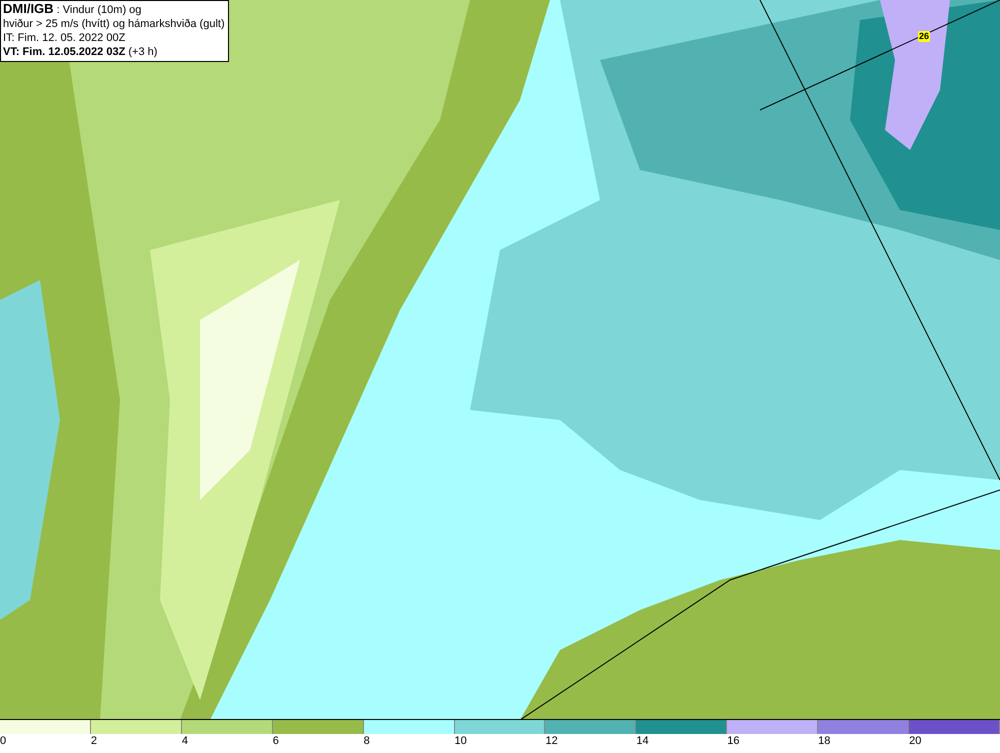 The width and height of the screenshot is (1000, 753). I want to click on legend-label: 2, so click(94, 741).